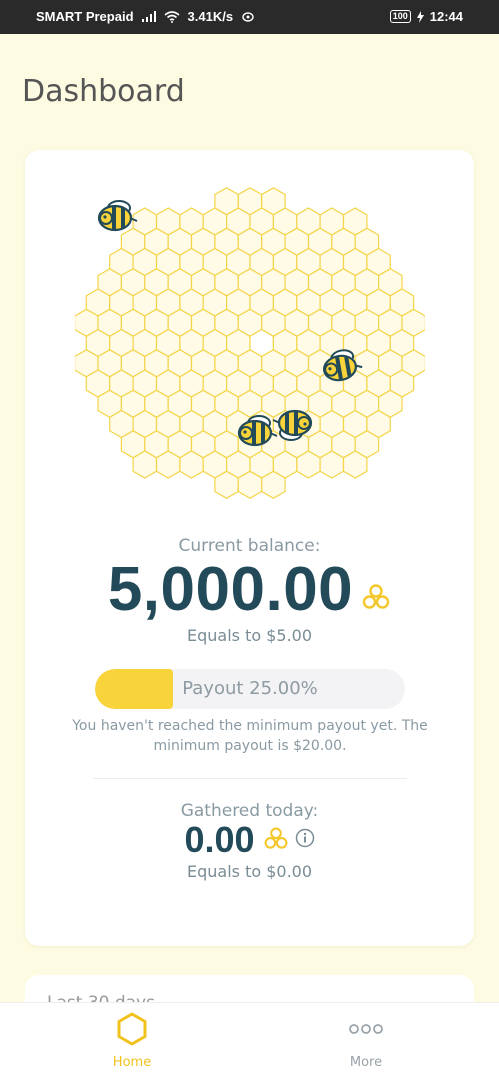 This screenshot has width=499, height=1081. What do you see at coordinates (219, 839) in the screenshot?
I see `gathered-value: 0.00` at bounding box center [219, 839].